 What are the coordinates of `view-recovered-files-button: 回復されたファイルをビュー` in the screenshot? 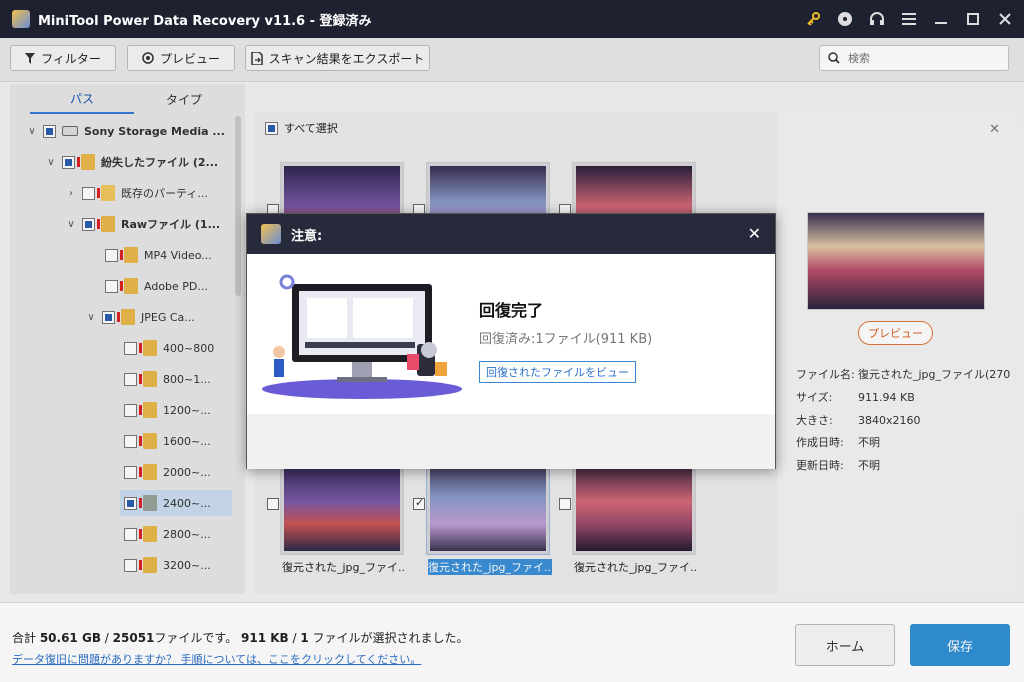 It's located at (557, 372).